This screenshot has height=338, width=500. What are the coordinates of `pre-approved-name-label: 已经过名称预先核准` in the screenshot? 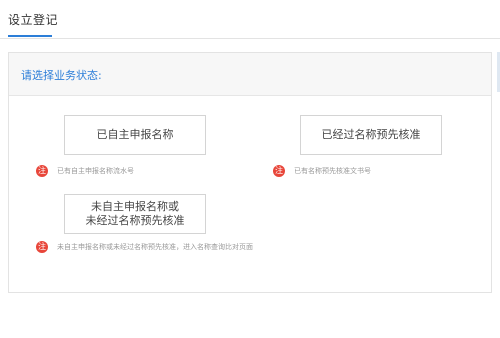 It's located at (371, 134).